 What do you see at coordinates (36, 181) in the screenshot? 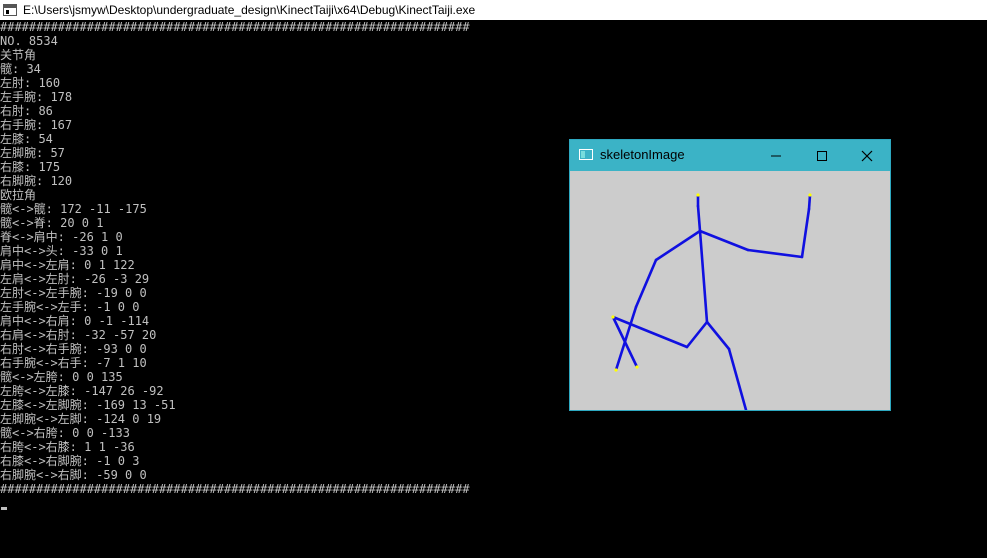
I see `console-line: 右脚腕: 120` at bounding box center [36, 181].